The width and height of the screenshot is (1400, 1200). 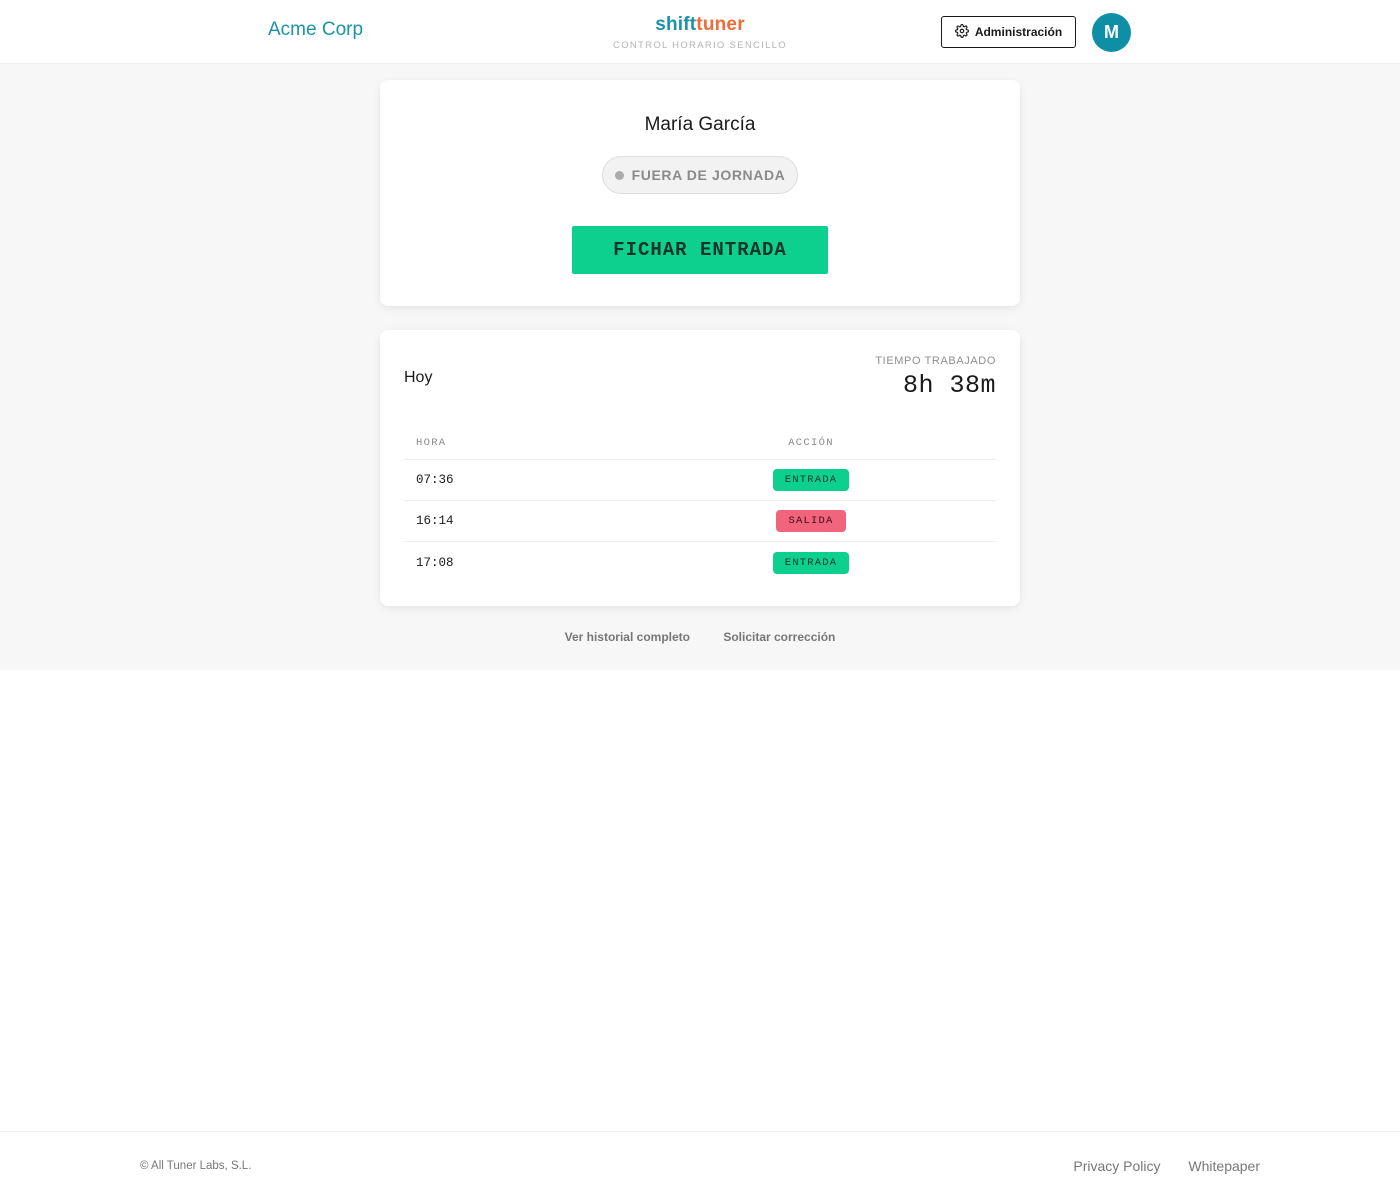 I want to click on entry-action-cell: SALIDA, so click(x=811, y=521).